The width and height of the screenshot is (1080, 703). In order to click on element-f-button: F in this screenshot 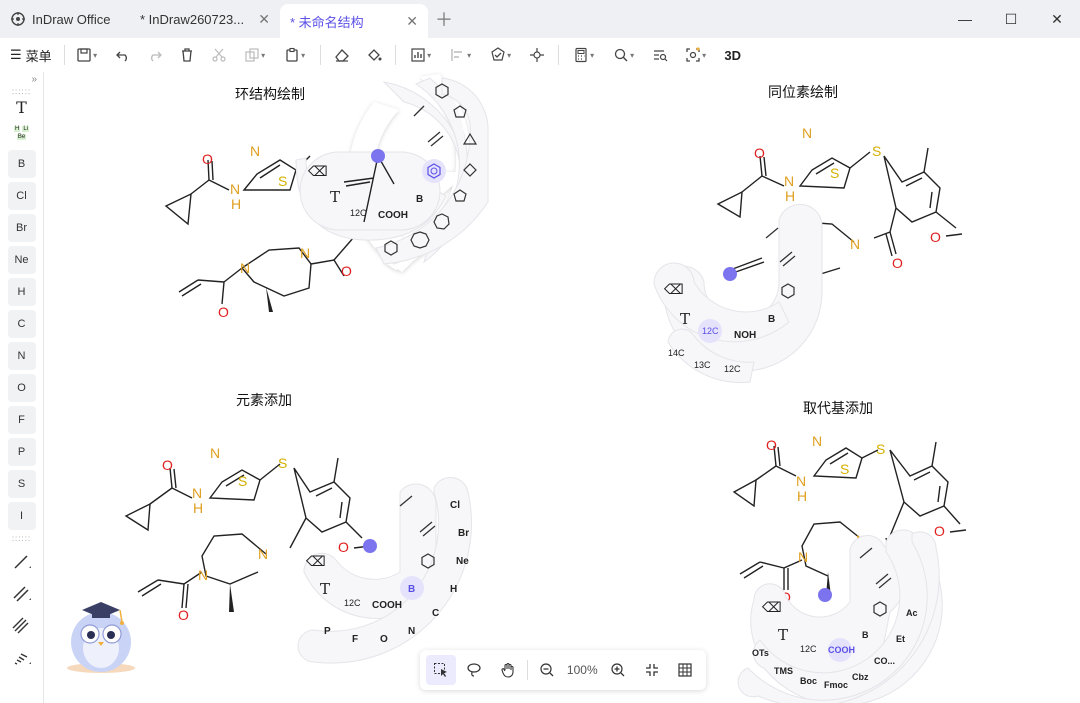, I will do `click(21, 420)`.